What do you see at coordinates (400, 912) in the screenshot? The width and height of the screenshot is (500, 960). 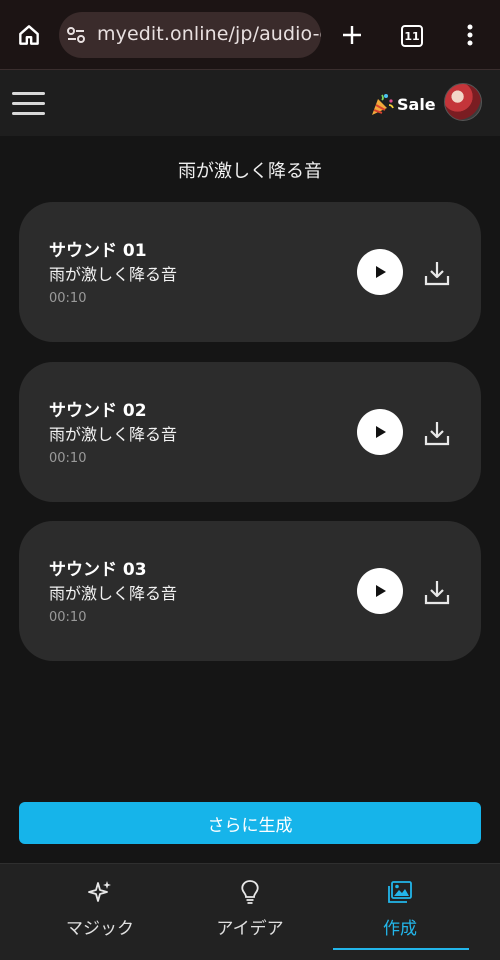 I see `nav-item-create: 作成` at bounding box center [400, 912].